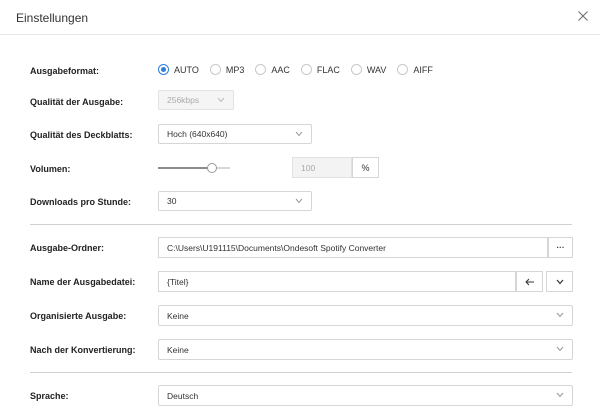  I want to click on format-option-label: AIFF, so click(423, 69).